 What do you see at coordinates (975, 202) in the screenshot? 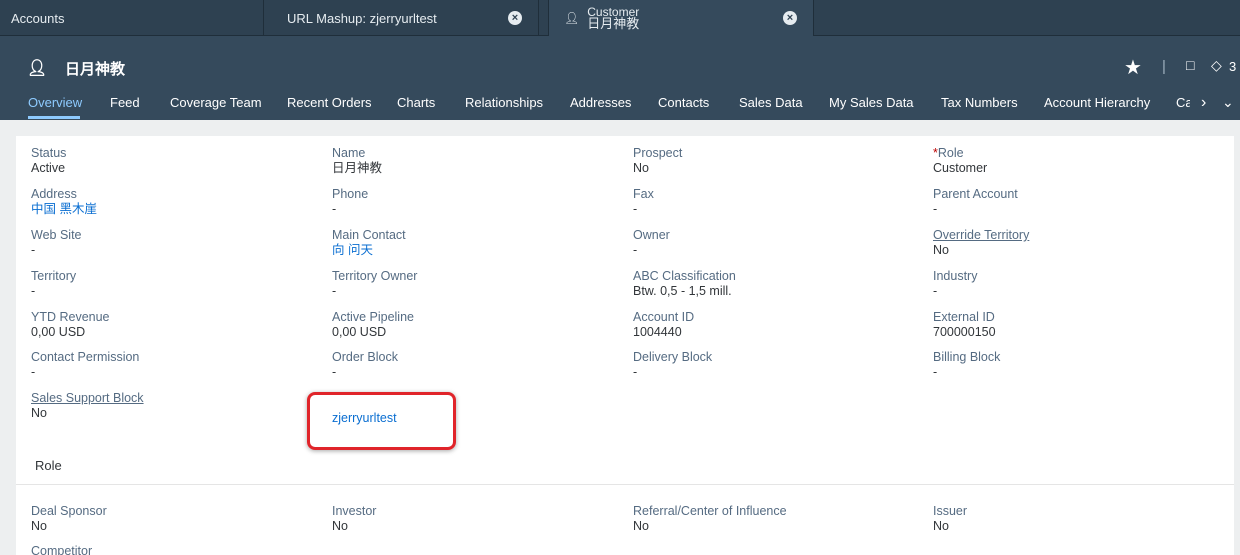
I see `field-parent-account: Parent Account -` at bounding box center [975, 202].